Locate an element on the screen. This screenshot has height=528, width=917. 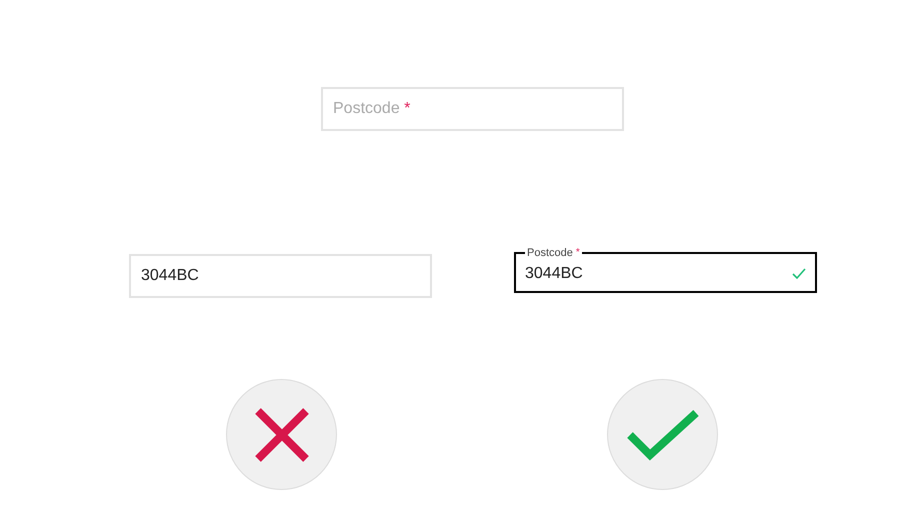
input-field: Postcode * is located at coordinates (472, 109).